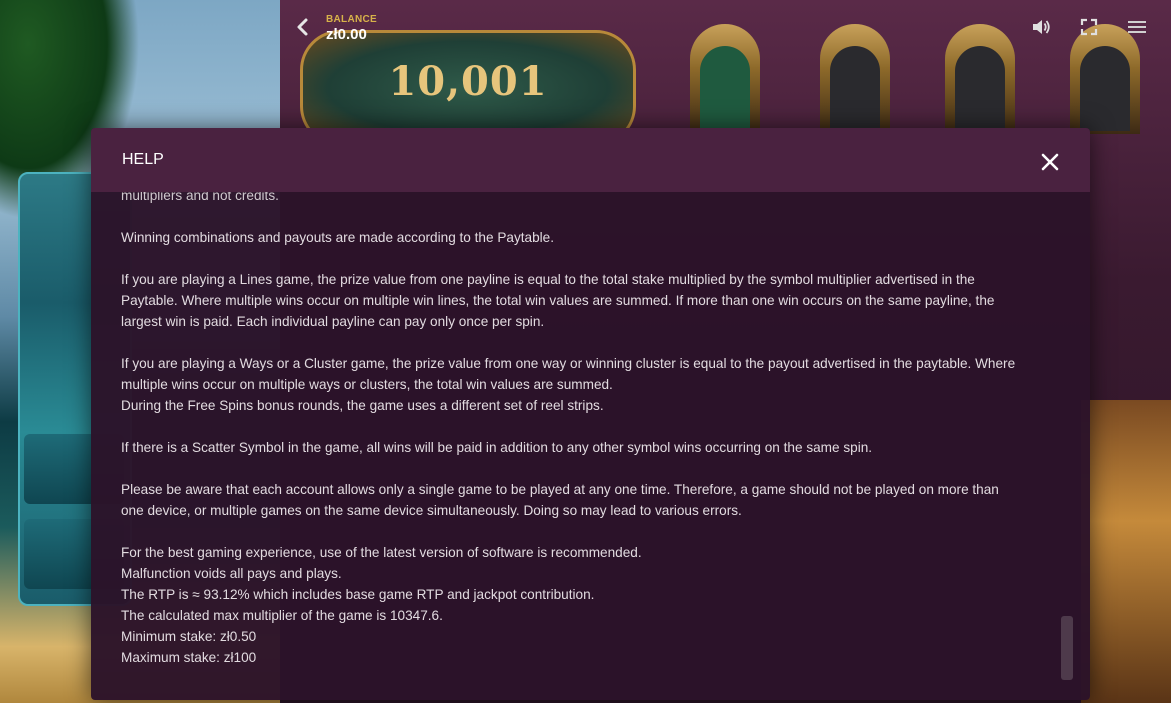  I want to click on fullscreen-button, so click(1089, 27).